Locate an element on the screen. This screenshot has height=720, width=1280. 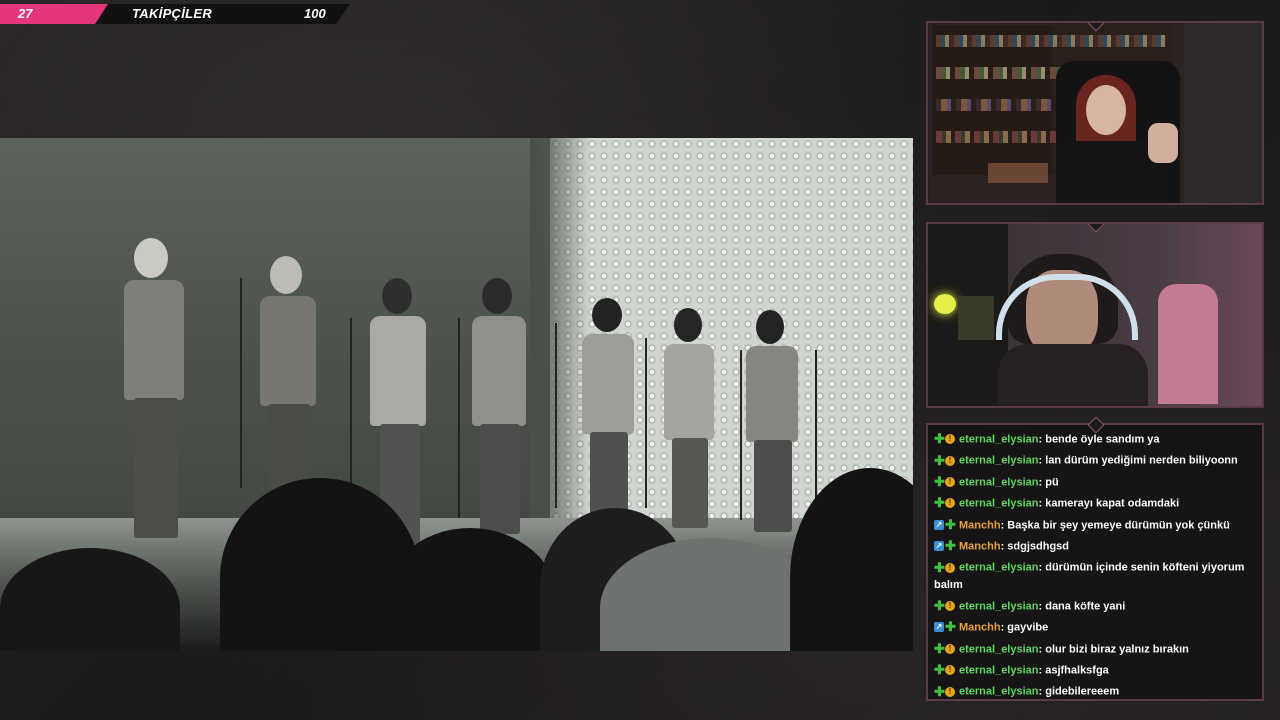
chat-message: ✚! eternal_elysian: pü is located at coordinates (1095, 482).